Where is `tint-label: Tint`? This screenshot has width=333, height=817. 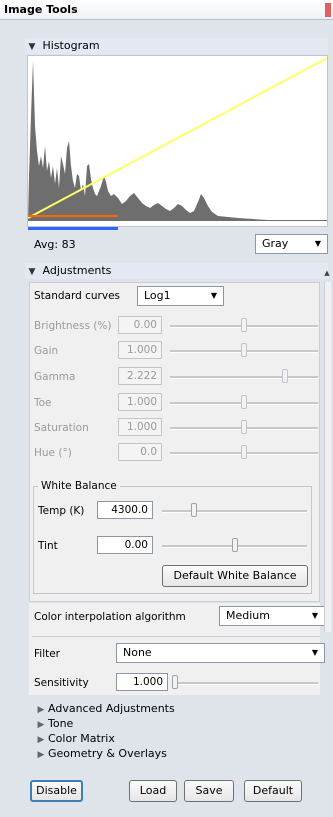 tint-label: Tint is located at coordinates (48, 546).